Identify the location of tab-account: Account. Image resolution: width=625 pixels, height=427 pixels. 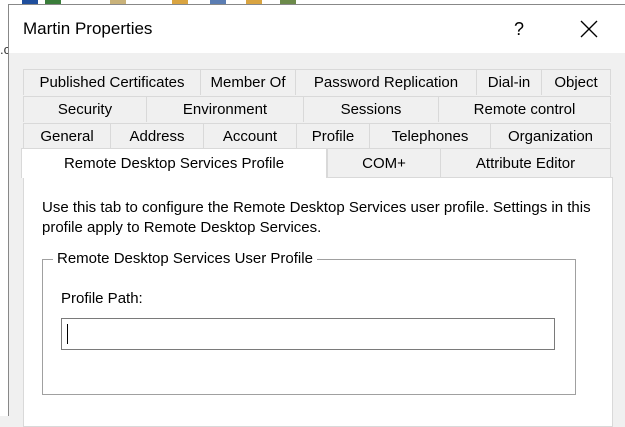
(250, 136).